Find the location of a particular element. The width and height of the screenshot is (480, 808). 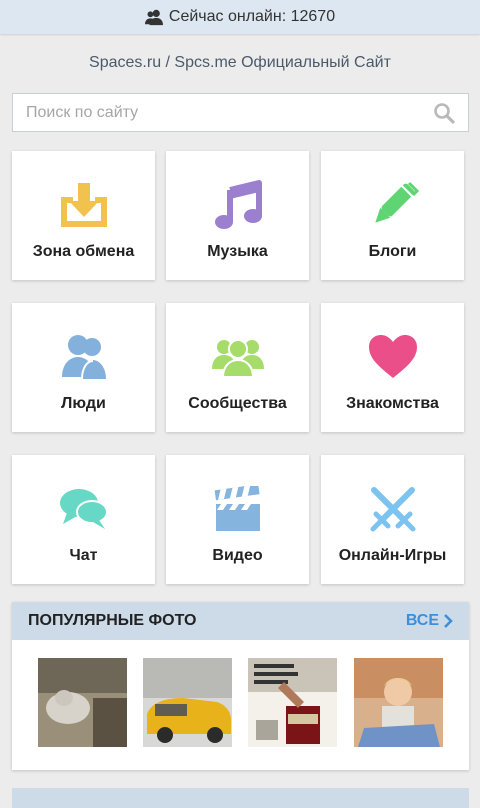

photo-strip is located at coordinates (243, 703).